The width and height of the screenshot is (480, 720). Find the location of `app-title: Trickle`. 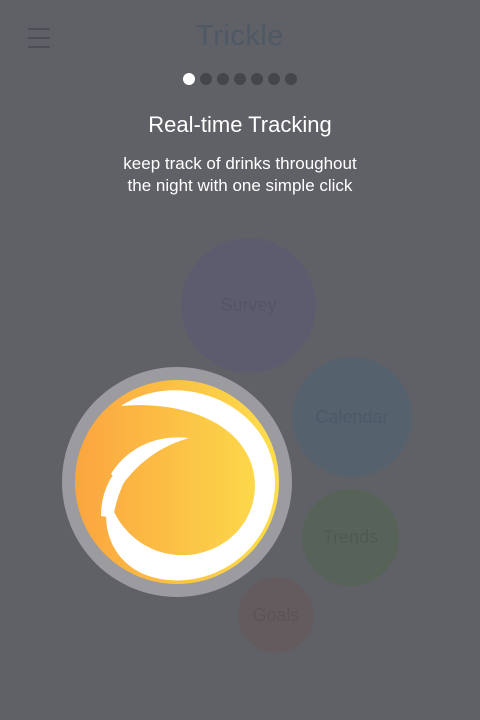

app-title: Trickle is located at coordinates (240, 36).